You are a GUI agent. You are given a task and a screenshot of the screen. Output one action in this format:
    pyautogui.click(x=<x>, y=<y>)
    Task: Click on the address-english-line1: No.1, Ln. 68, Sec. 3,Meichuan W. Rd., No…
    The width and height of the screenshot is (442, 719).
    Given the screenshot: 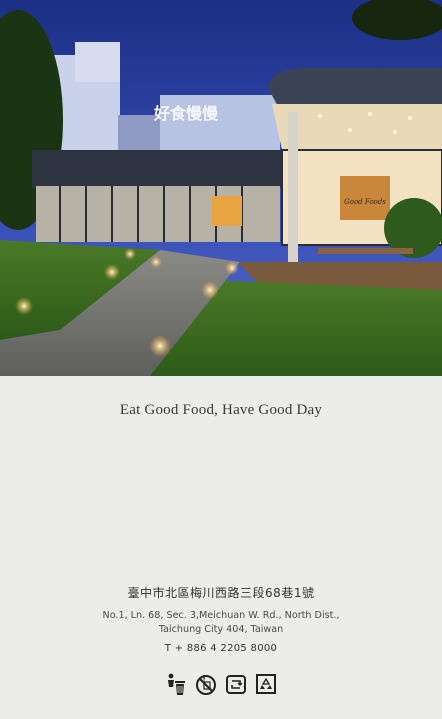 What is the action you would take?
    pyautogui.click(x=221, y=615)
    